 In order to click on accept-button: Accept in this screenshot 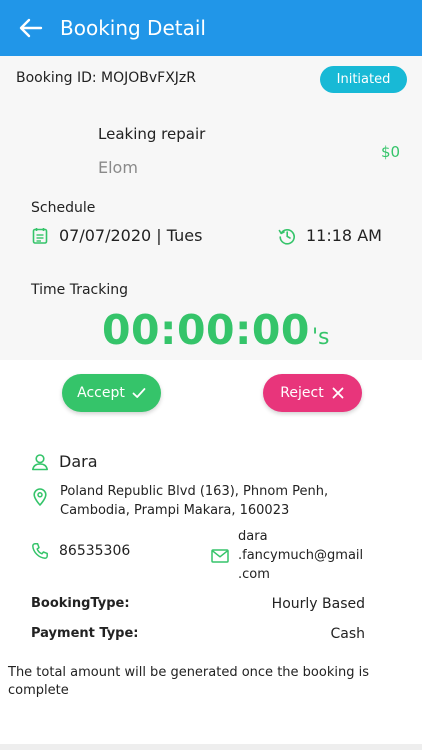, I will do `click(111, 393)`.